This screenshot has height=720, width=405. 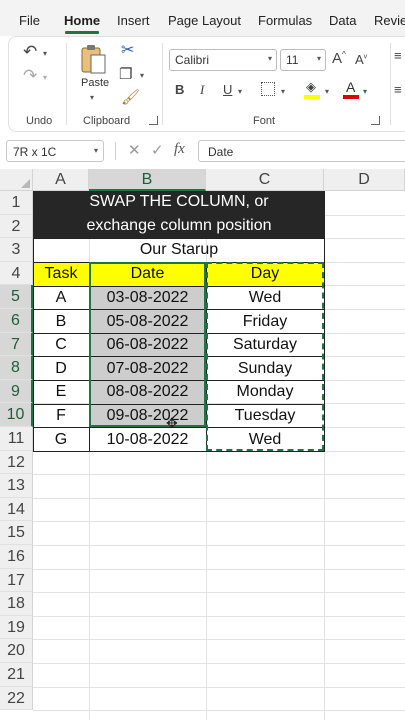 I want to click on header-task: Task, so click(x=61, y=274).